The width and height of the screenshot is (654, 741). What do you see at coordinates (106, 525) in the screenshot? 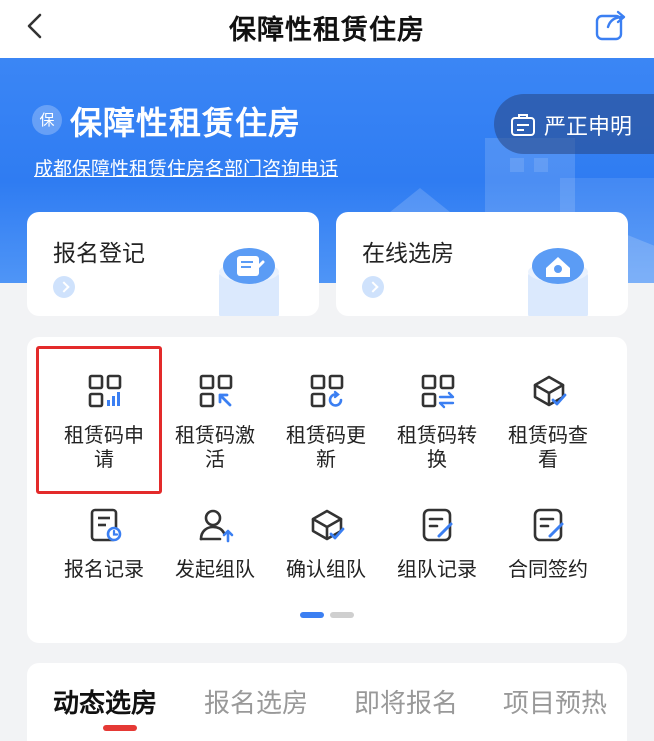
I see `record-list-icon` at bounding box center [106, 525].